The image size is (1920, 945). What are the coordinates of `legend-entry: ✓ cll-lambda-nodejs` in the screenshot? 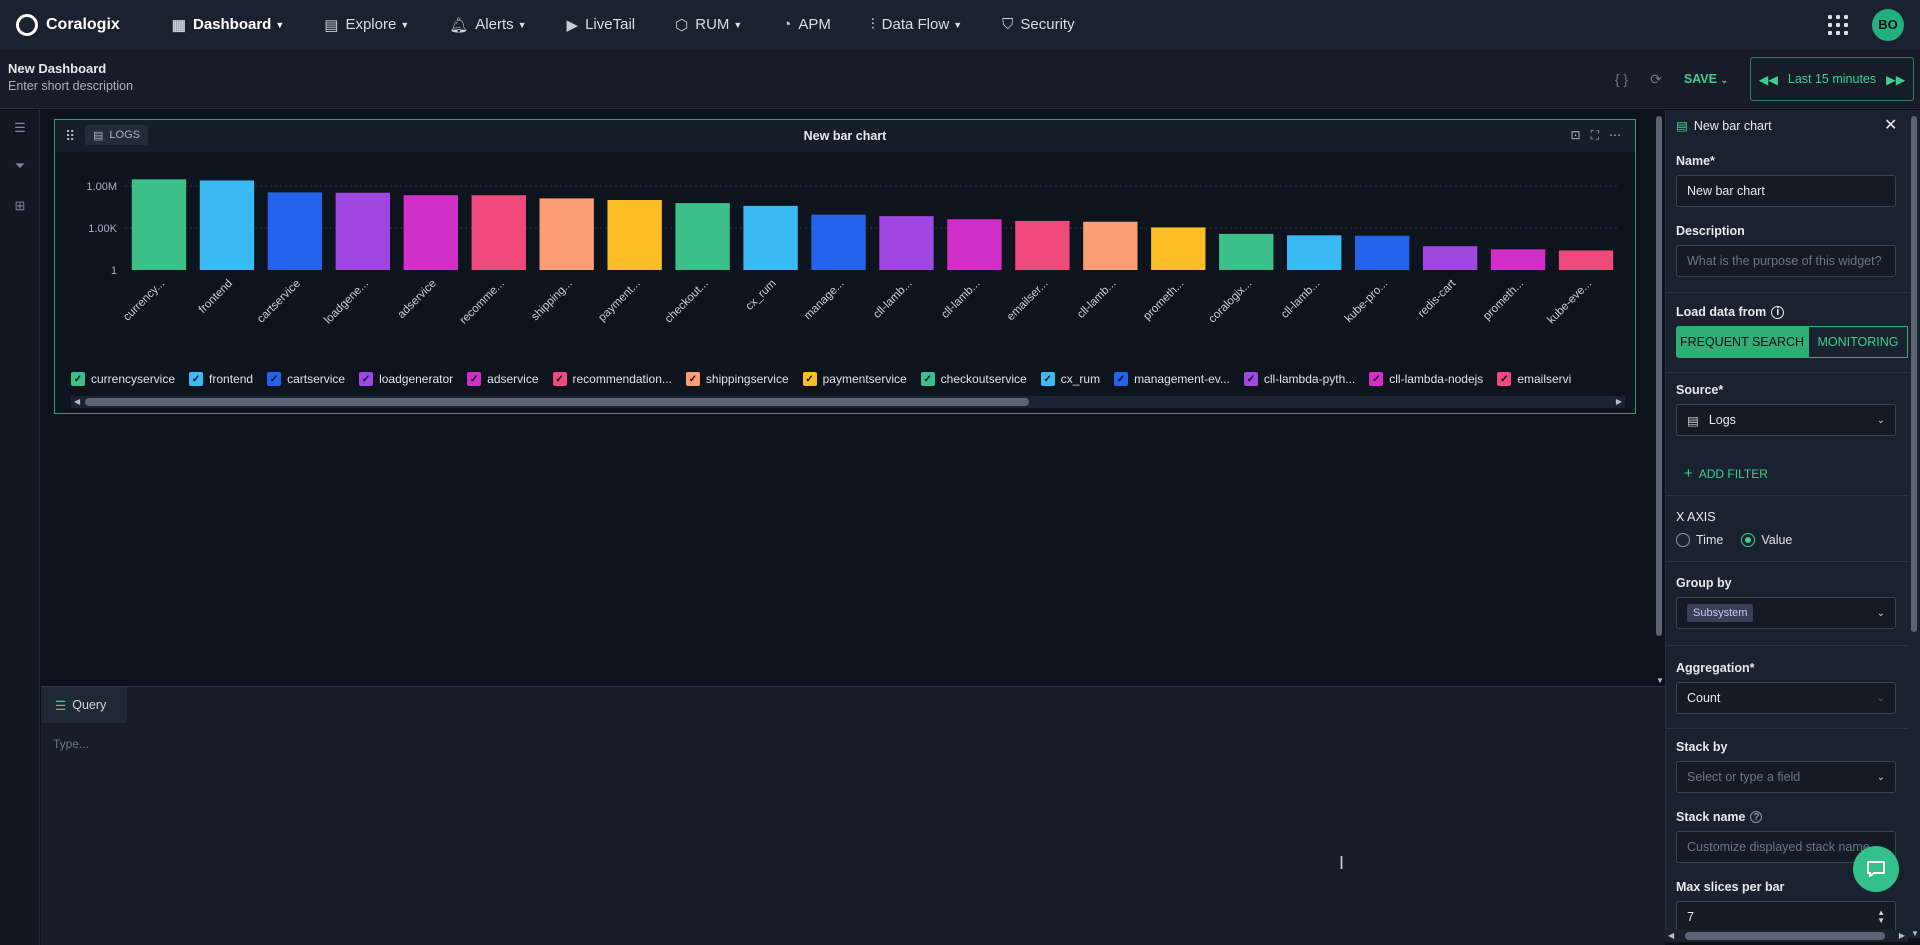 It's located at (1426, 379).